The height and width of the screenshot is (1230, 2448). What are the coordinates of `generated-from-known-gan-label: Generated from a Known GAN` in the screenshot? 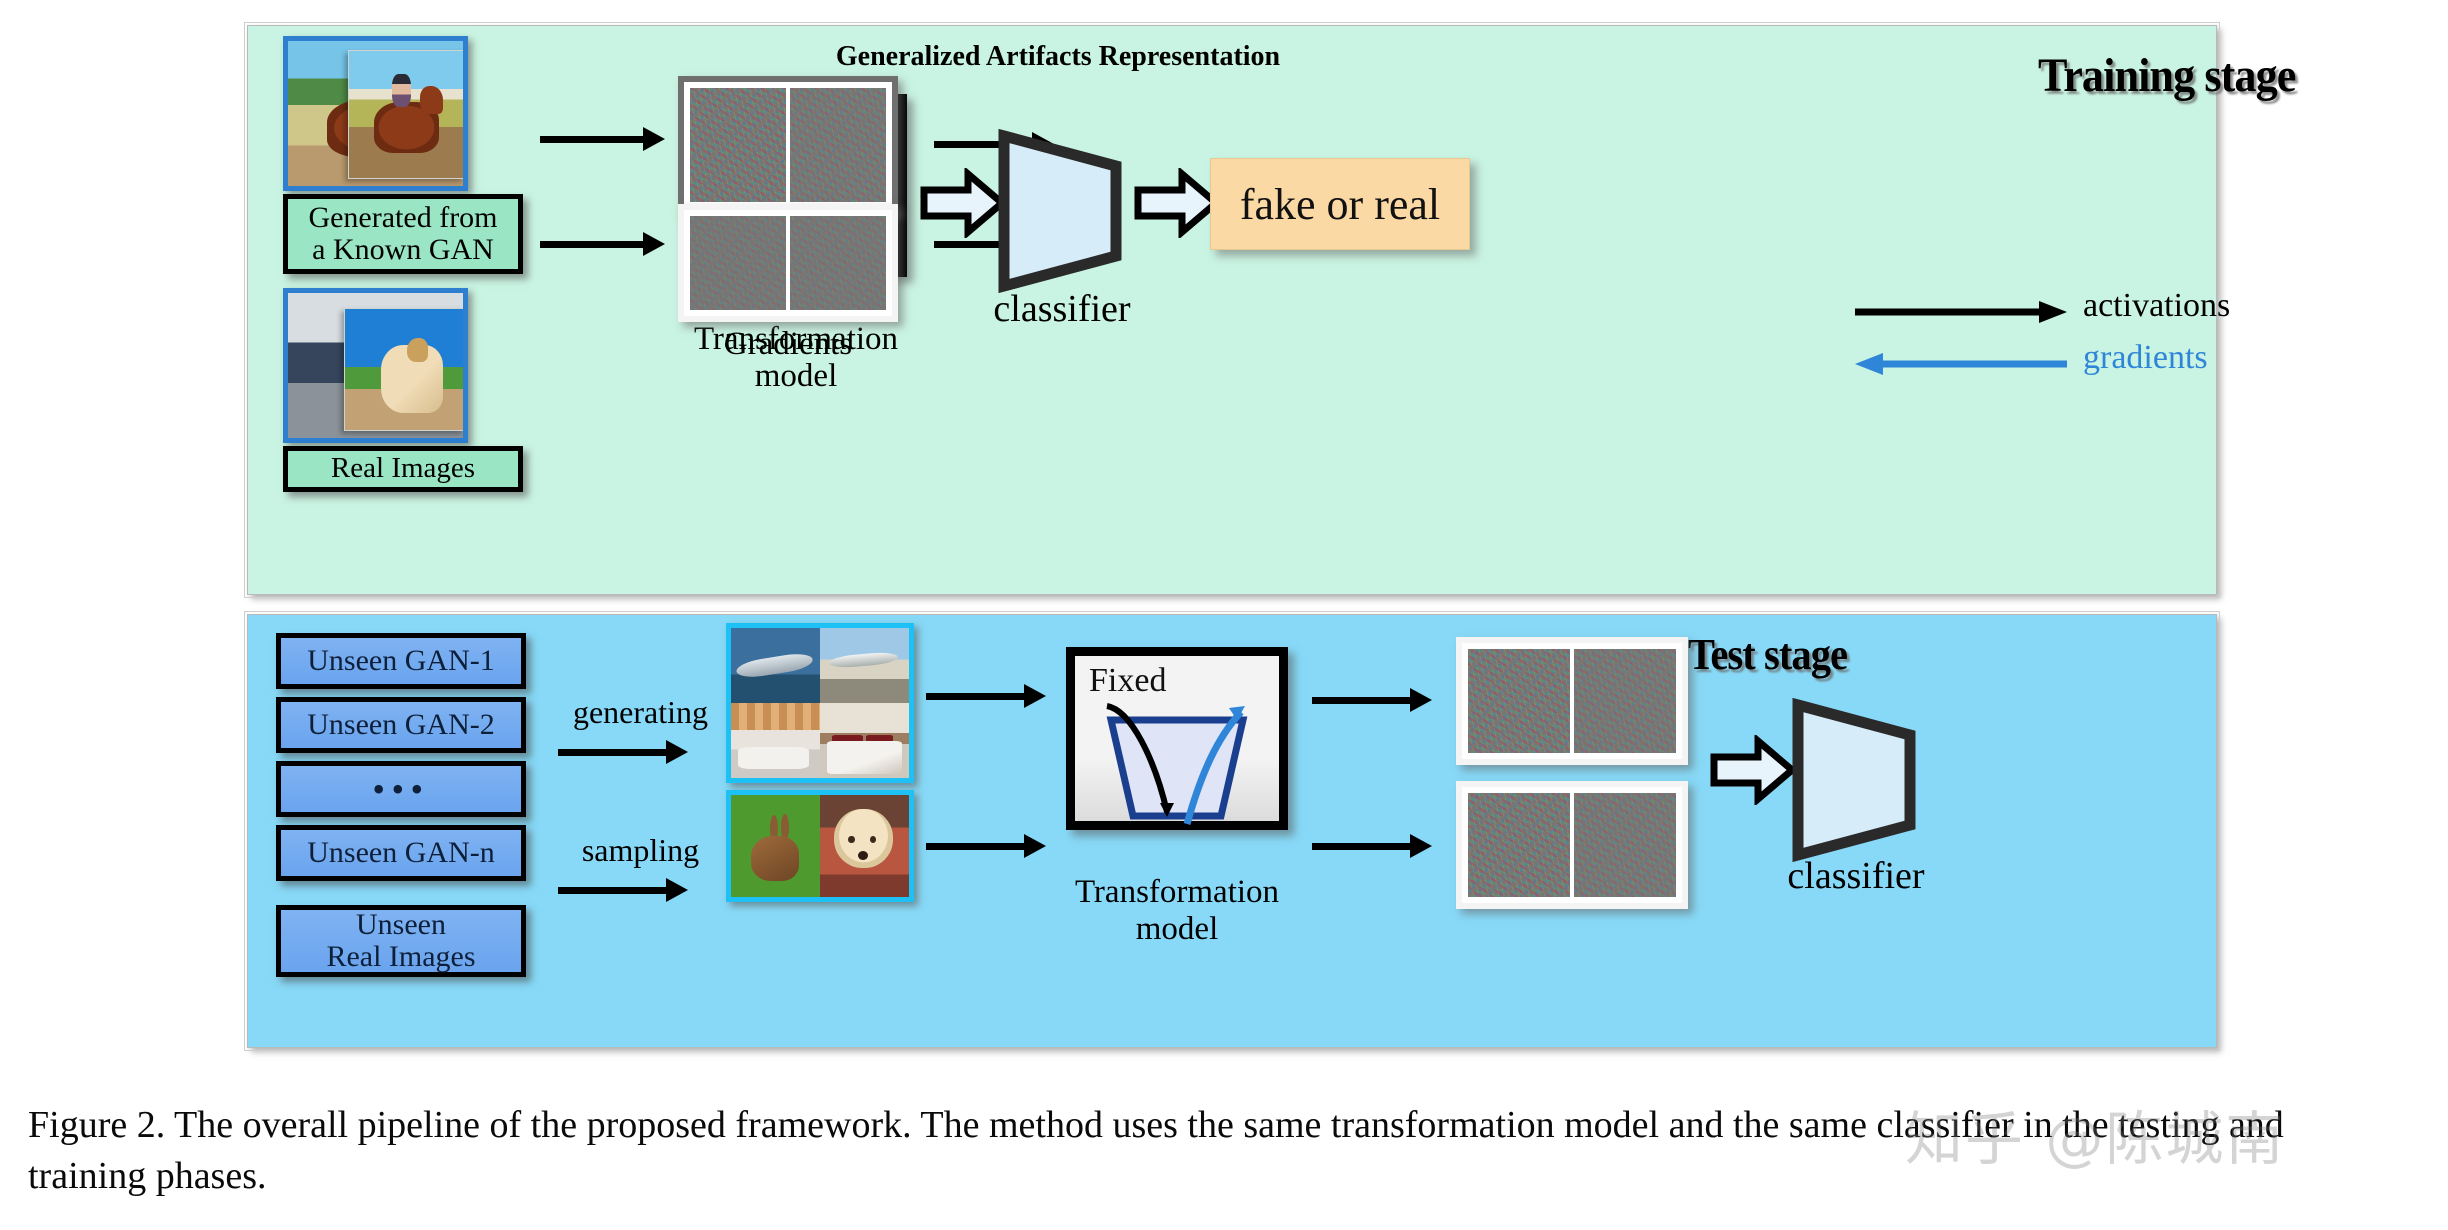 It's located at (403, 233).